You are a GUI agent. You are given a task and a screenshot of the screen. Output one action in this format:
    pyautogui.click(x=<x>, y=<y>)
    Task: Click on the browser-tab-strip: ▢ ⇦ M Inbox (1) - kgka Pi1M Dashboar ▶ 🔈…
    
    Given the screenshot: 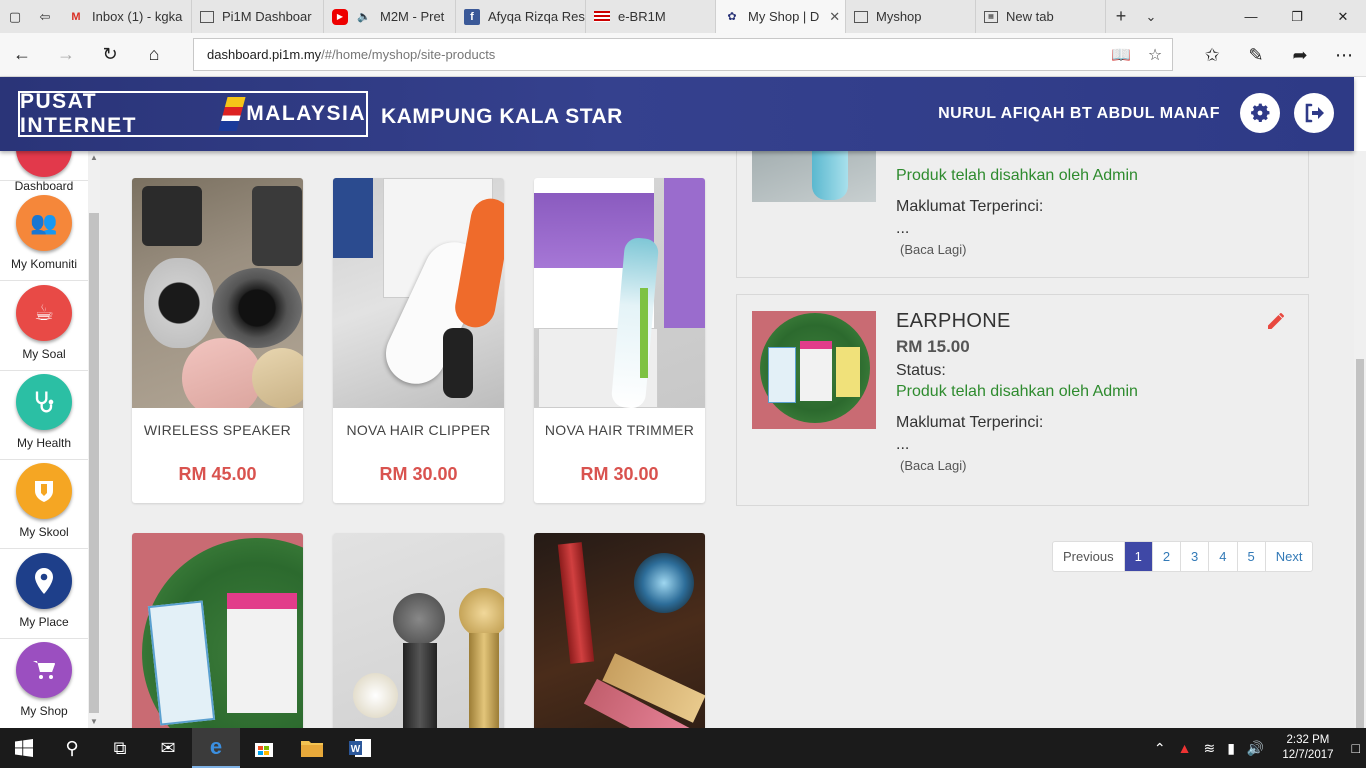 What is the action you would take?
    pyautogui.click(x=683, y=16)
    